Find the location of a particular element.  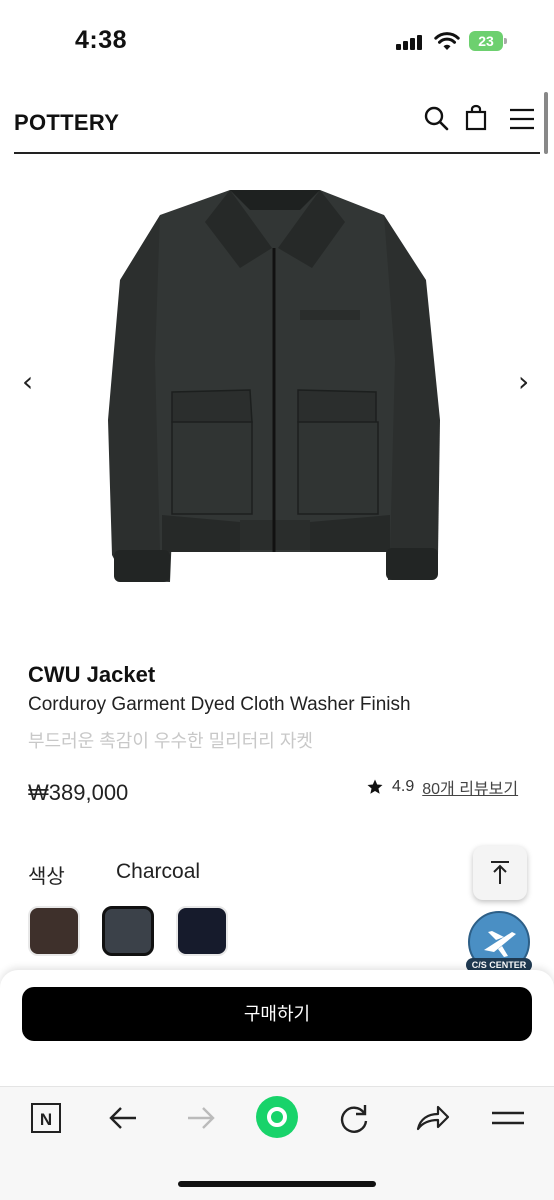

selected-color-name: Charcoal is located at coordinates (158, 871).